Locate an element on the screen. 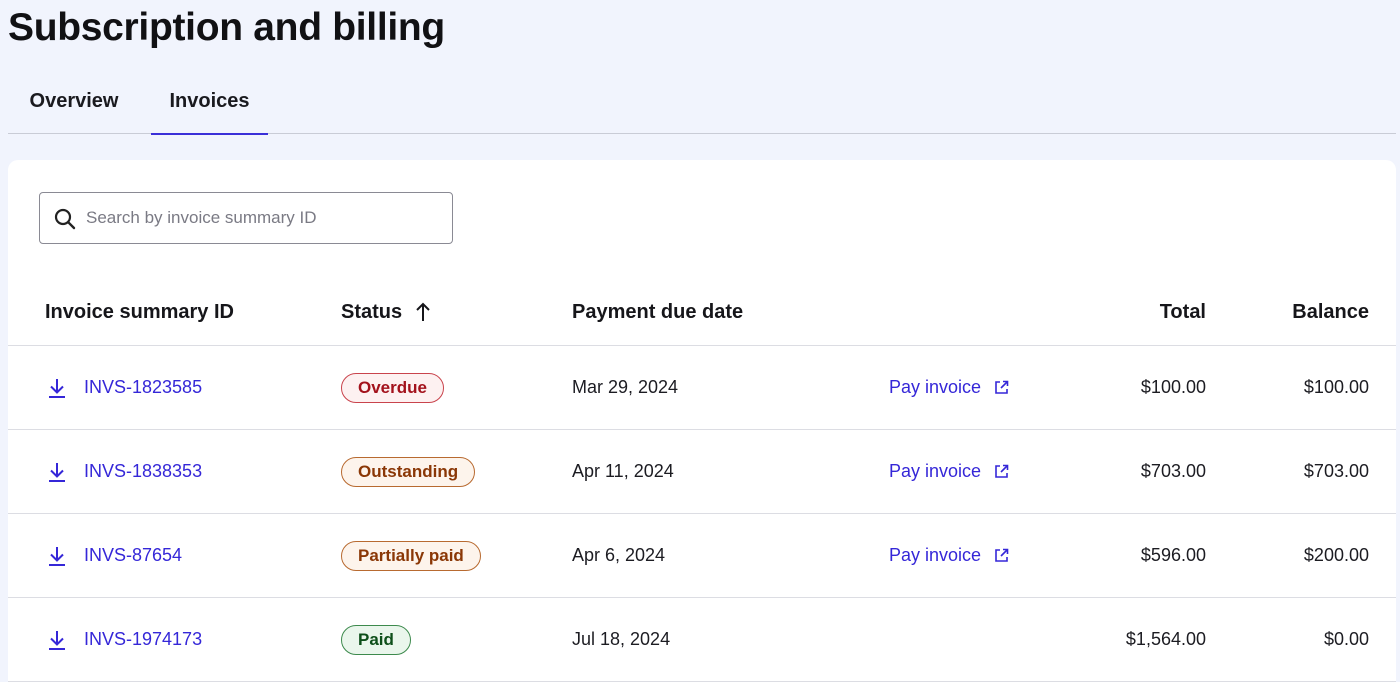 The height and width of the screenshot is (682, 1400). invoice-id-link: INVS-1838353 is located at coordinates (143, 471).